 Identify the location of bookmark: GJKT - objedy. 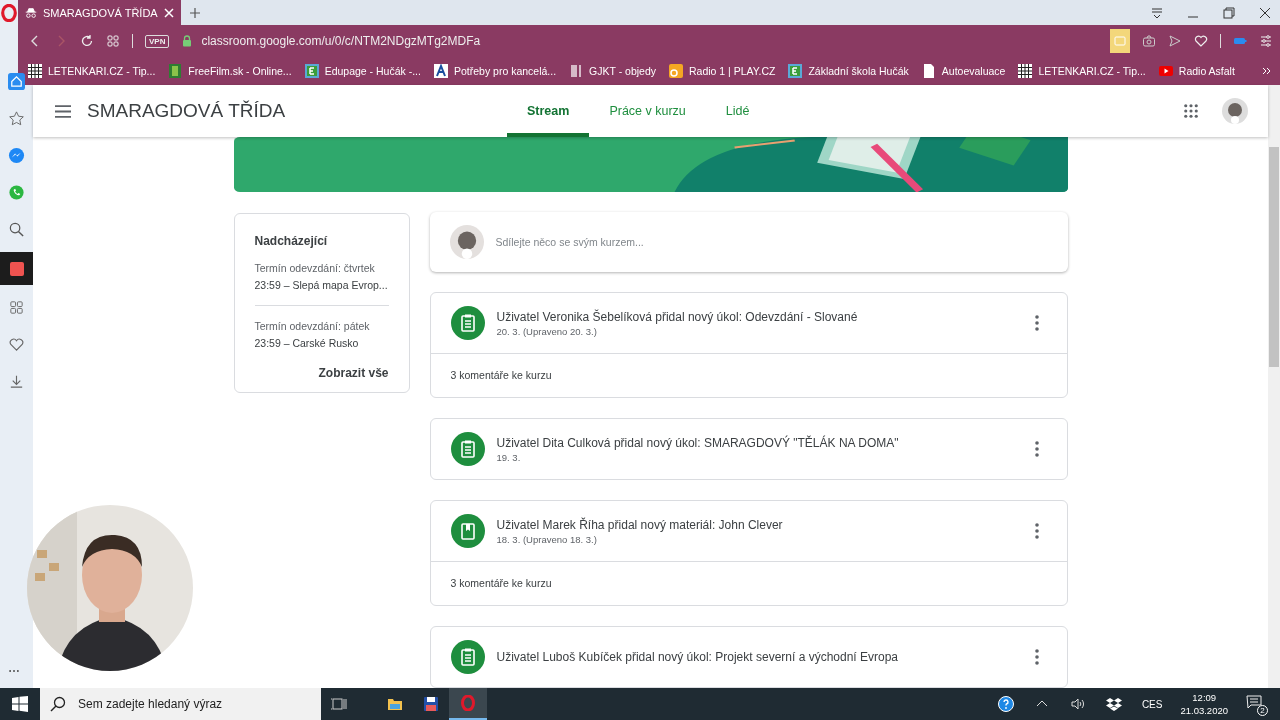
(612, 71).